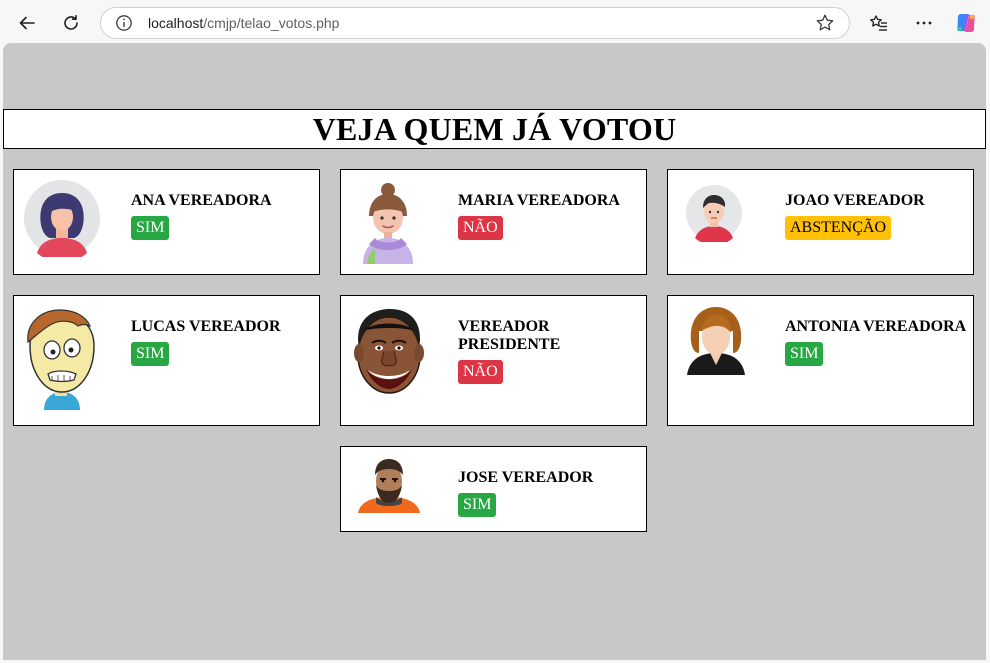 The image size is (990, 663). Describe the element at coordinates (124, 23) in the screenshot. I see `site-info-icon` at that location.